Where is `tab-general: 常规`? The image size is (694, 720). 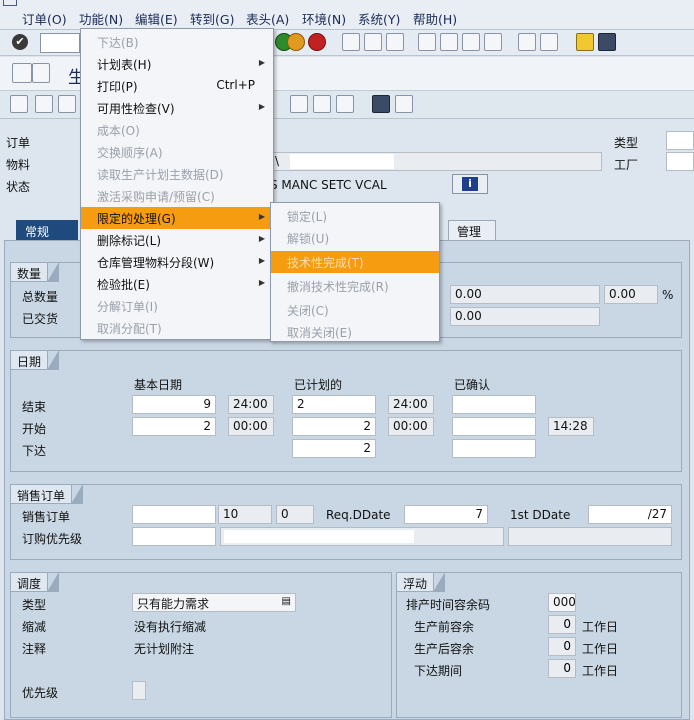
tab-general: 常规 is located at coordinates (47, 230).